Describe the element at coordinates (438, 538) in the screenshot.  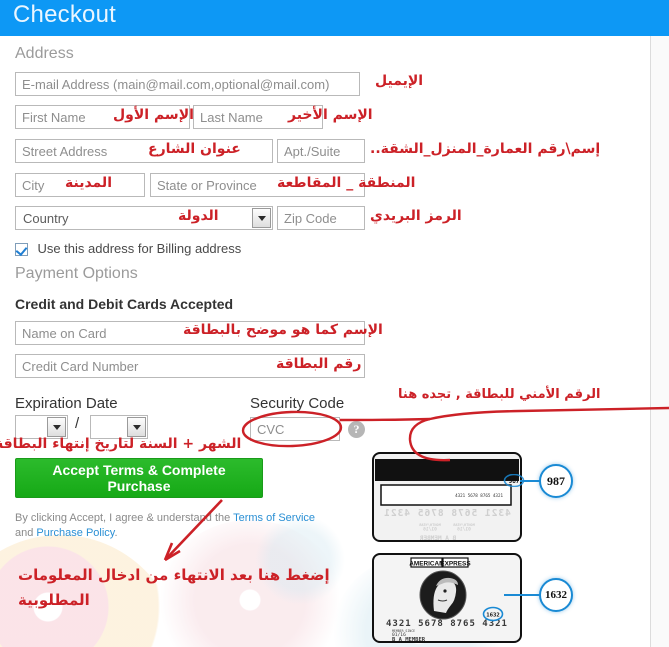
I see `svg-text: B A MEMBER` at that location.